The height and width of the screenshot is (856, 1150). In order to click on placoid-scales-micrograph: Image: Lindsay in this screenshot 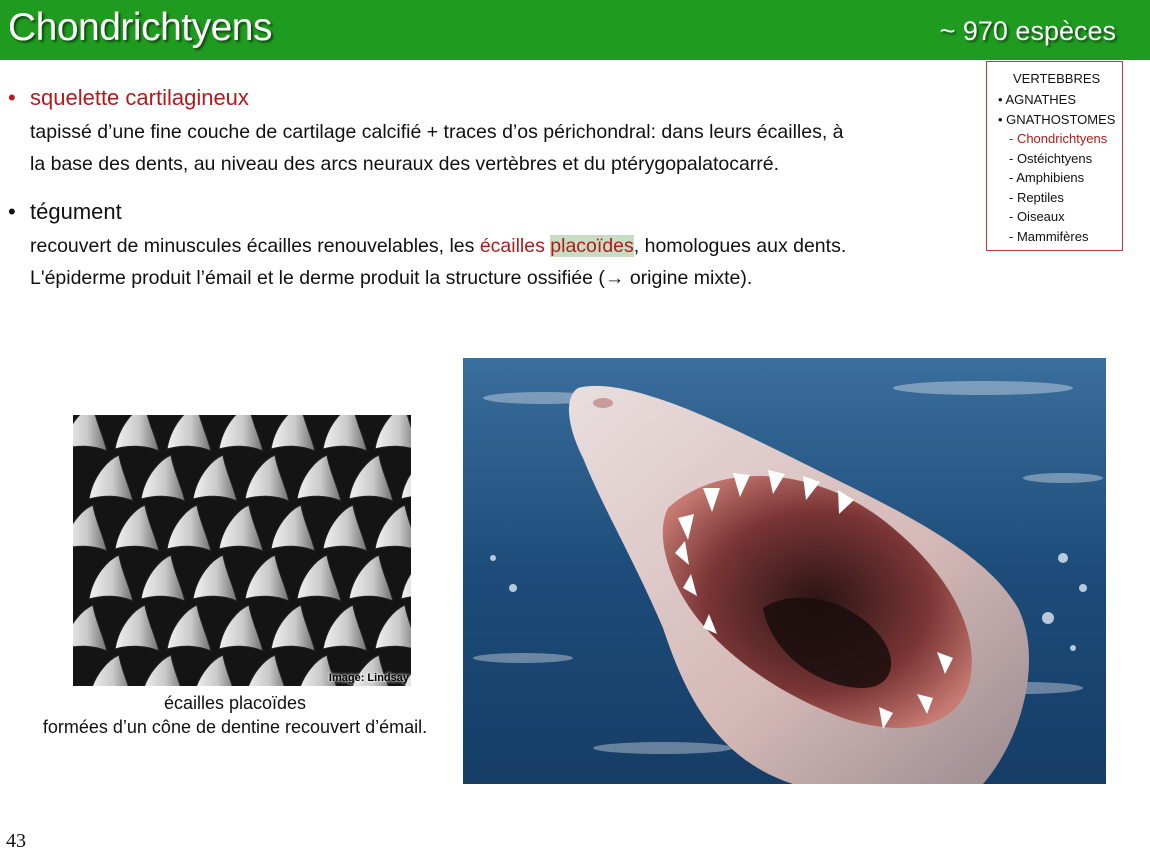, I will do `click(242, 550)`.